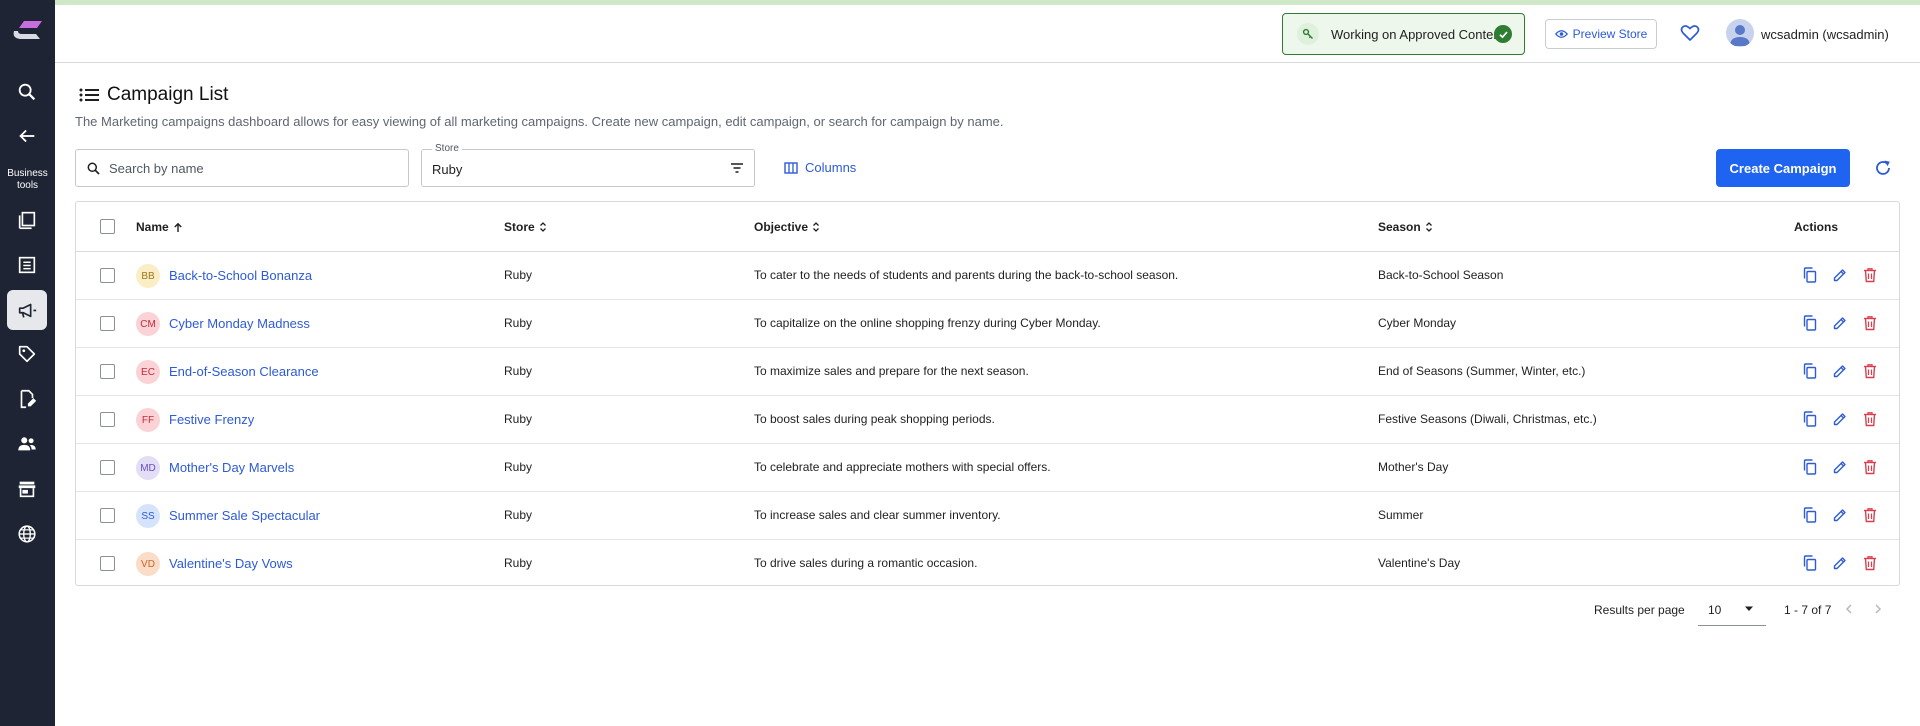 The height and width of the screenshot is (726, 1920). What do you see at coordinates (1405, 227) in the screenshot?
I see `column-header-season: Season` at bounding box center [1405, 227].